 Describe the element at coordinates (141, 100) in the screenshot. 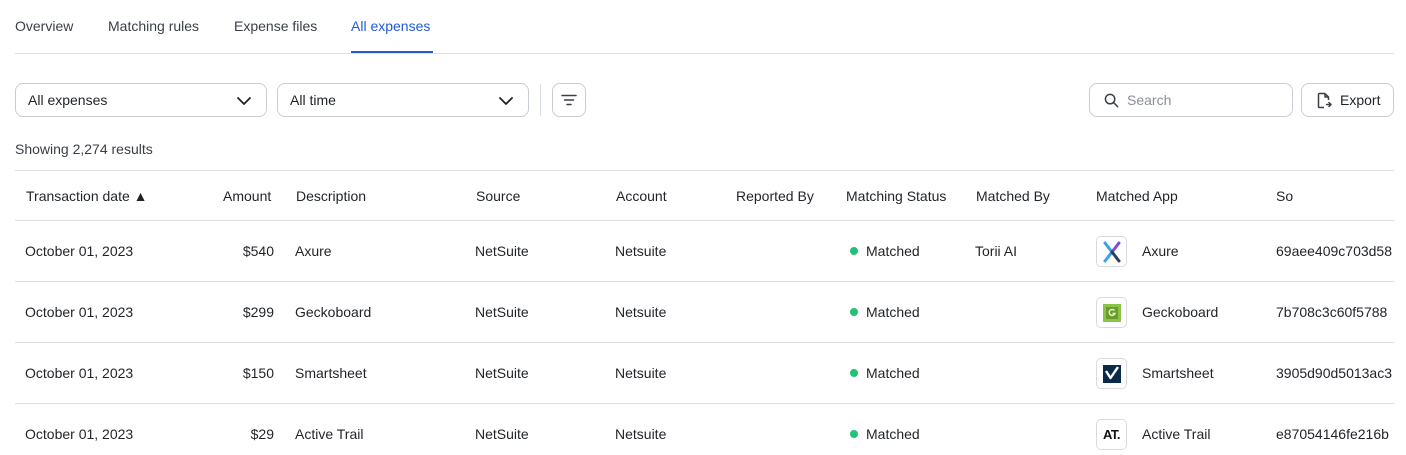

I see `expense-type-select: All expenses` at that location.